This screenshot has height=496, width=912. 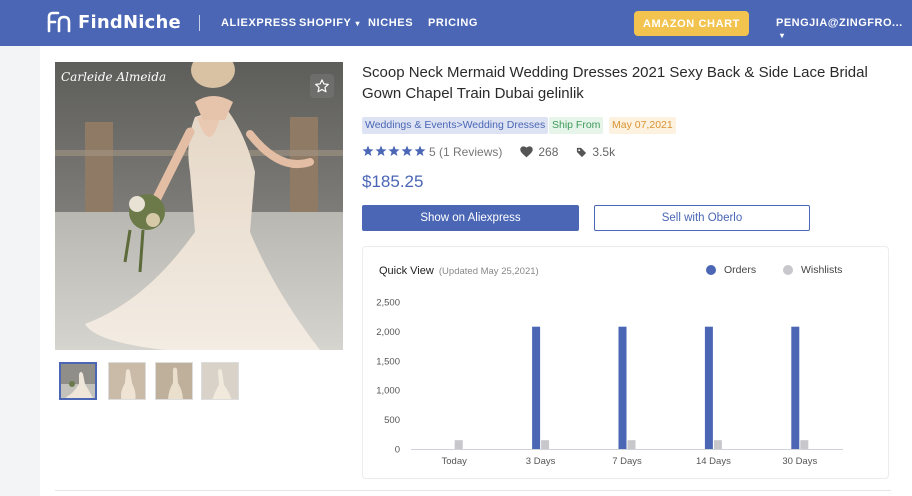 I want to click on bar-orders-30-days, so click(x=795, y=387).